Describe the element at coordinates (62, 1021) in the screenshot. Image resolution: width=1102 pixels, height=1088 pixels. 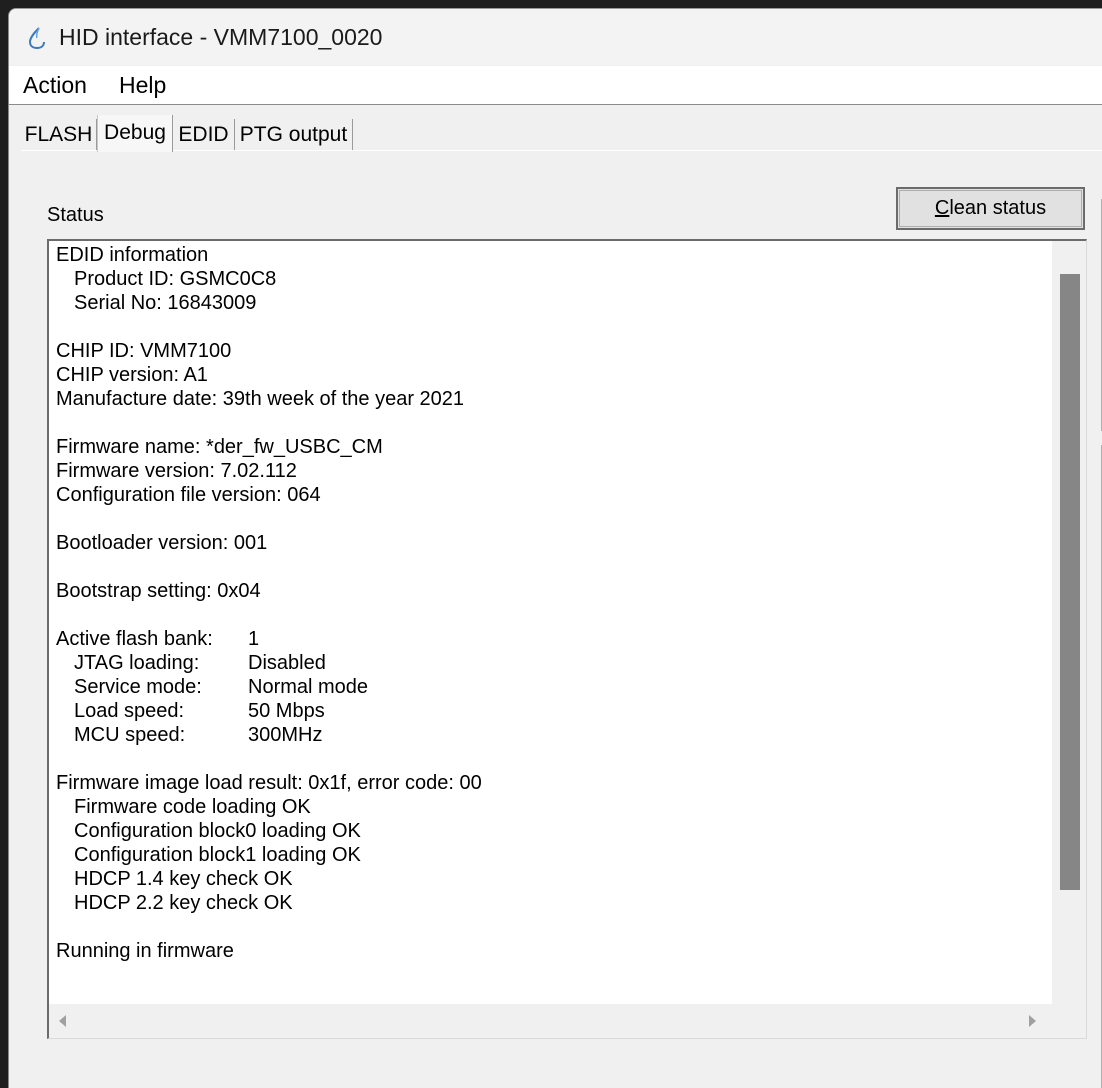
I see `scroll-left-arrow-icon` at that location.